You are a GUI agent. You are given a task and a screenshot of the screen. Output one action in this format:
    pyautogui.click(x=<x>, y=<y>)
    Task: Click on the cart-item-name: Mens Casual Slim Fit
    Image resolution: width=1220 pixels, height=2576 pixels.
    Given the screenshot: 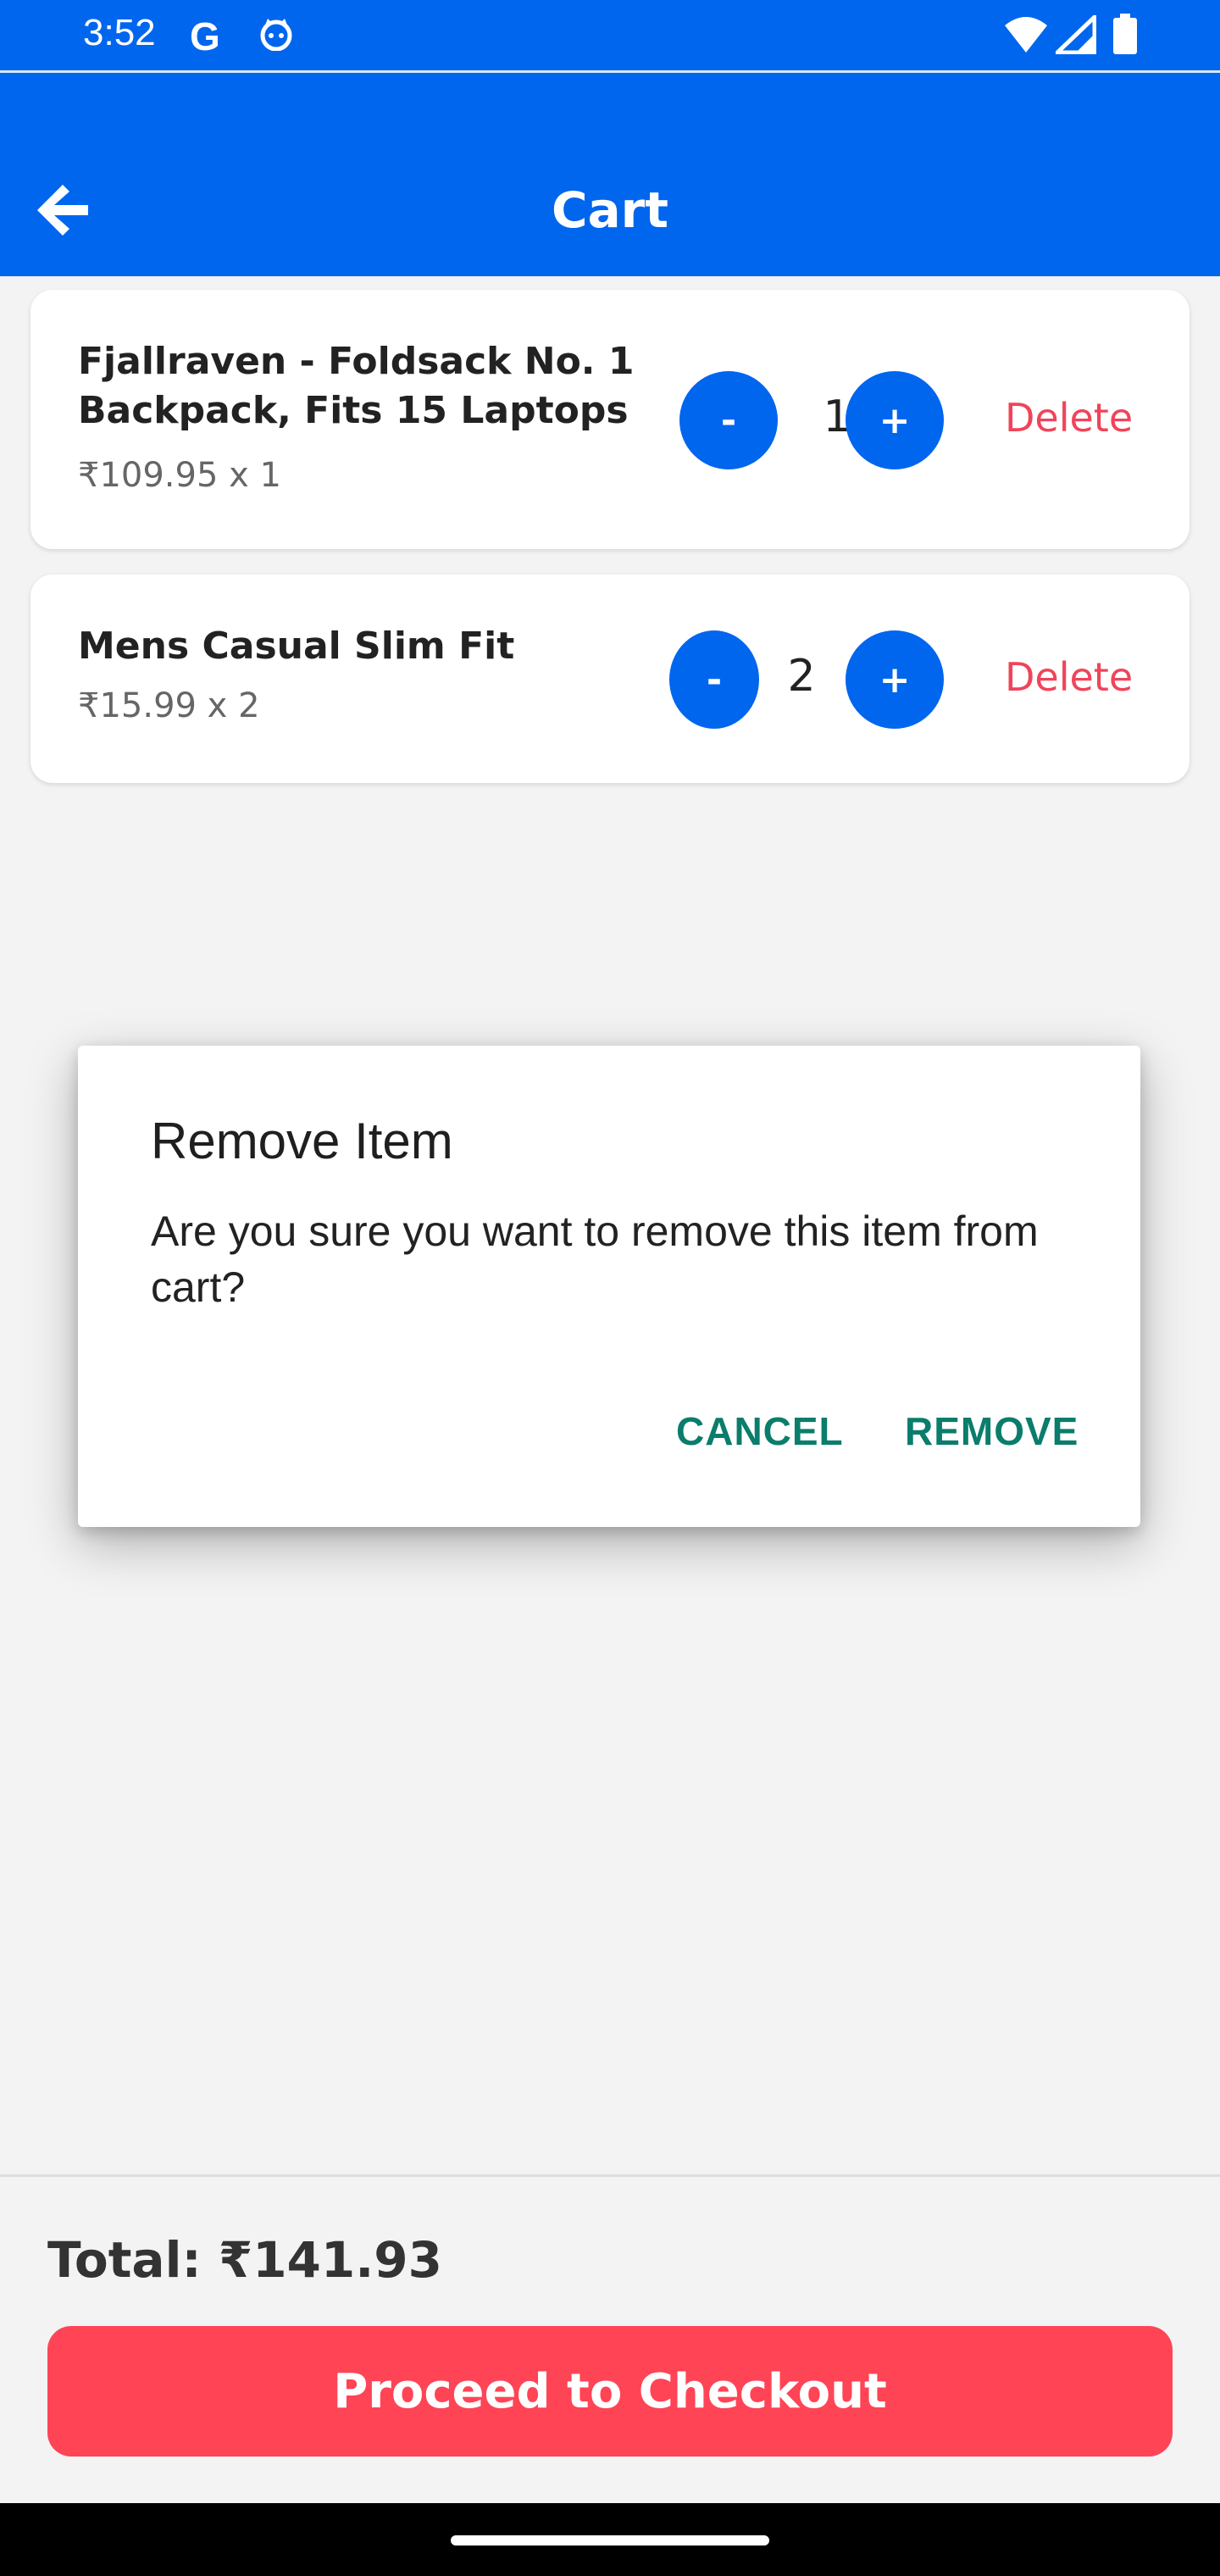 What is the action you would take?
    pyautogui.click(x=296, y=646)
    